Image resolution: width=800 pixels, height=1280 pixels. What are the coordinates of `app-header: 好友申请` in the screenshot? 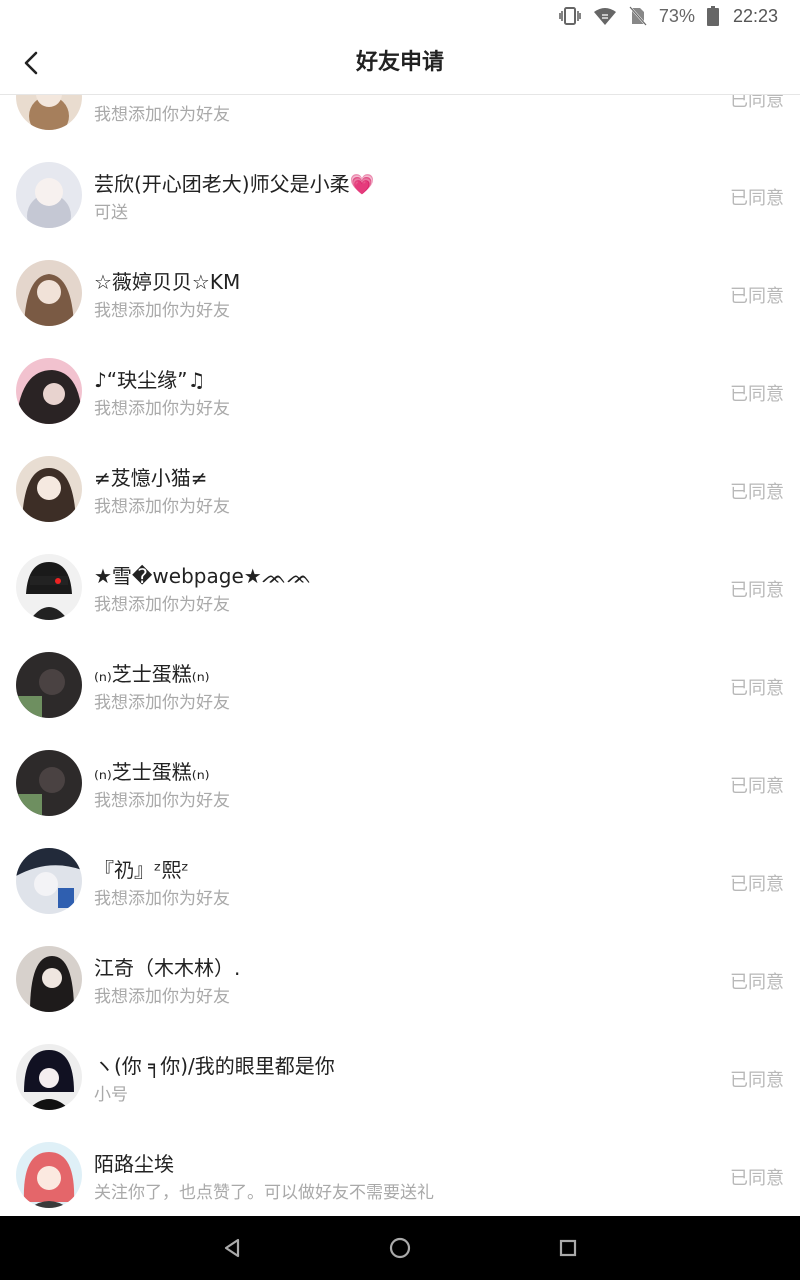 It's located at (400, 63).